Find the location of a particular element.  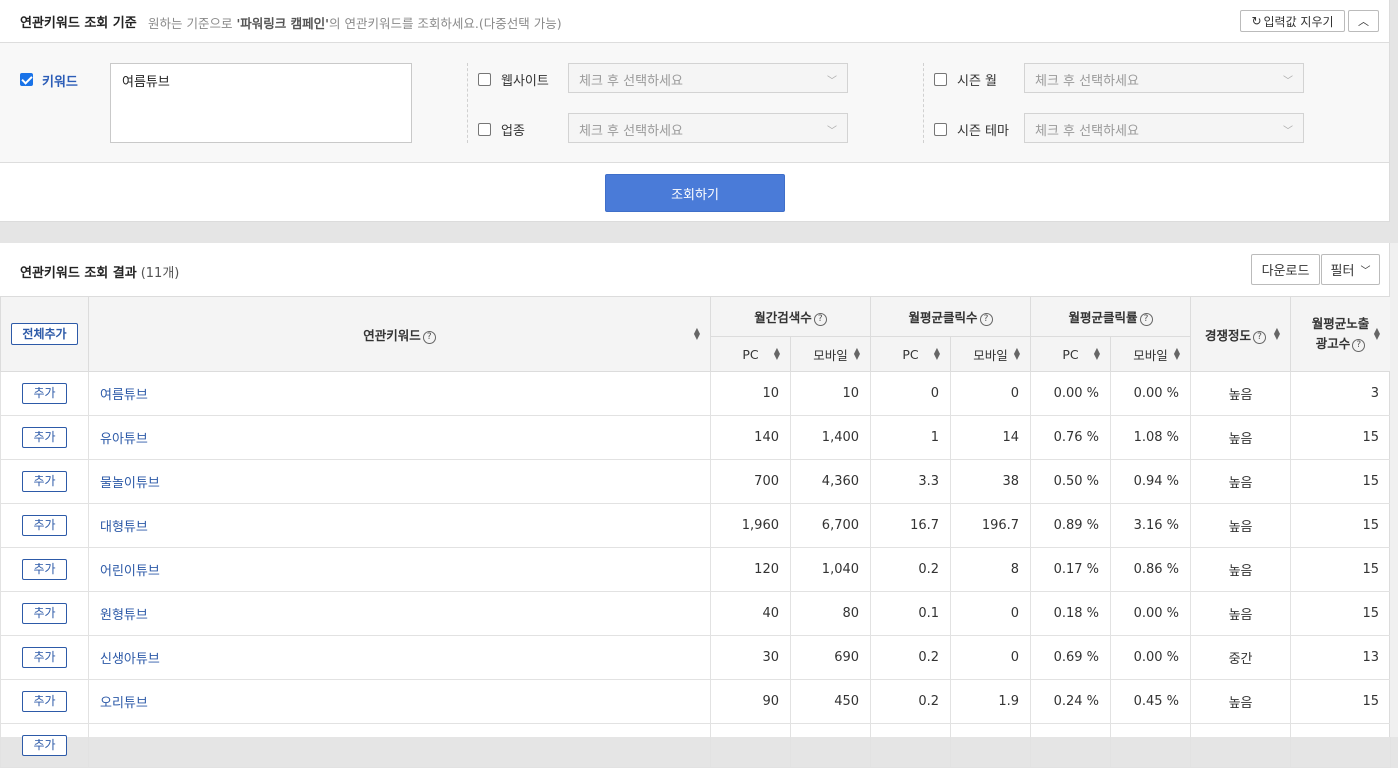

scrollbar is located at coordinates (1394, 490).